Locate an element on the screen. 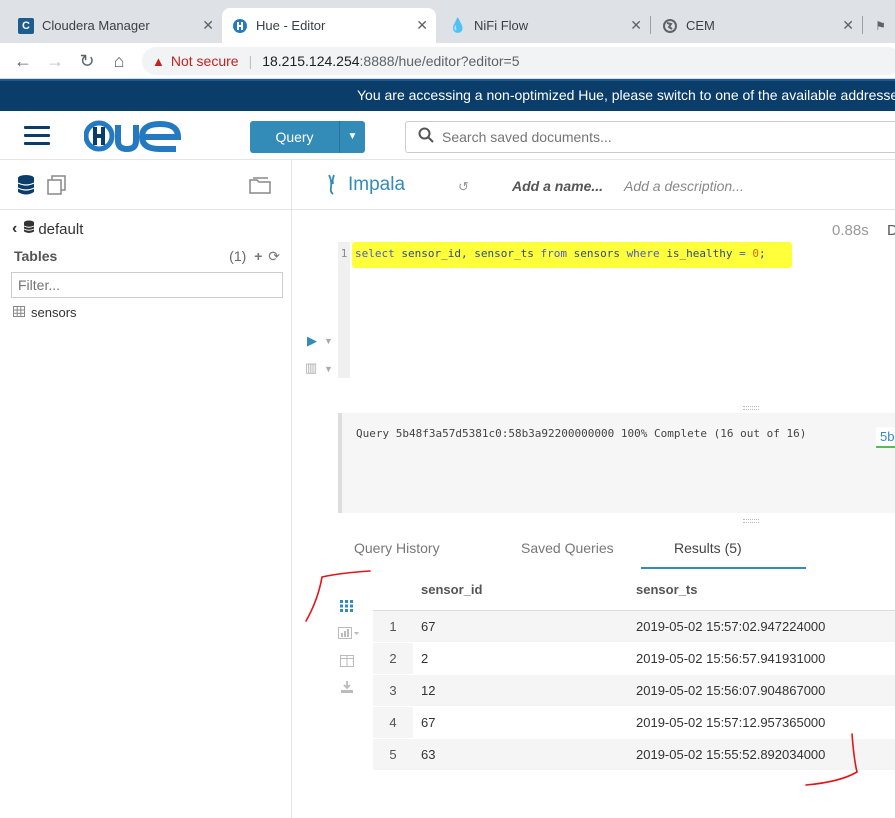 The height and width of the screenshot is (818, 895). tab-query-history: Query History is located at coordinates (397, 548).